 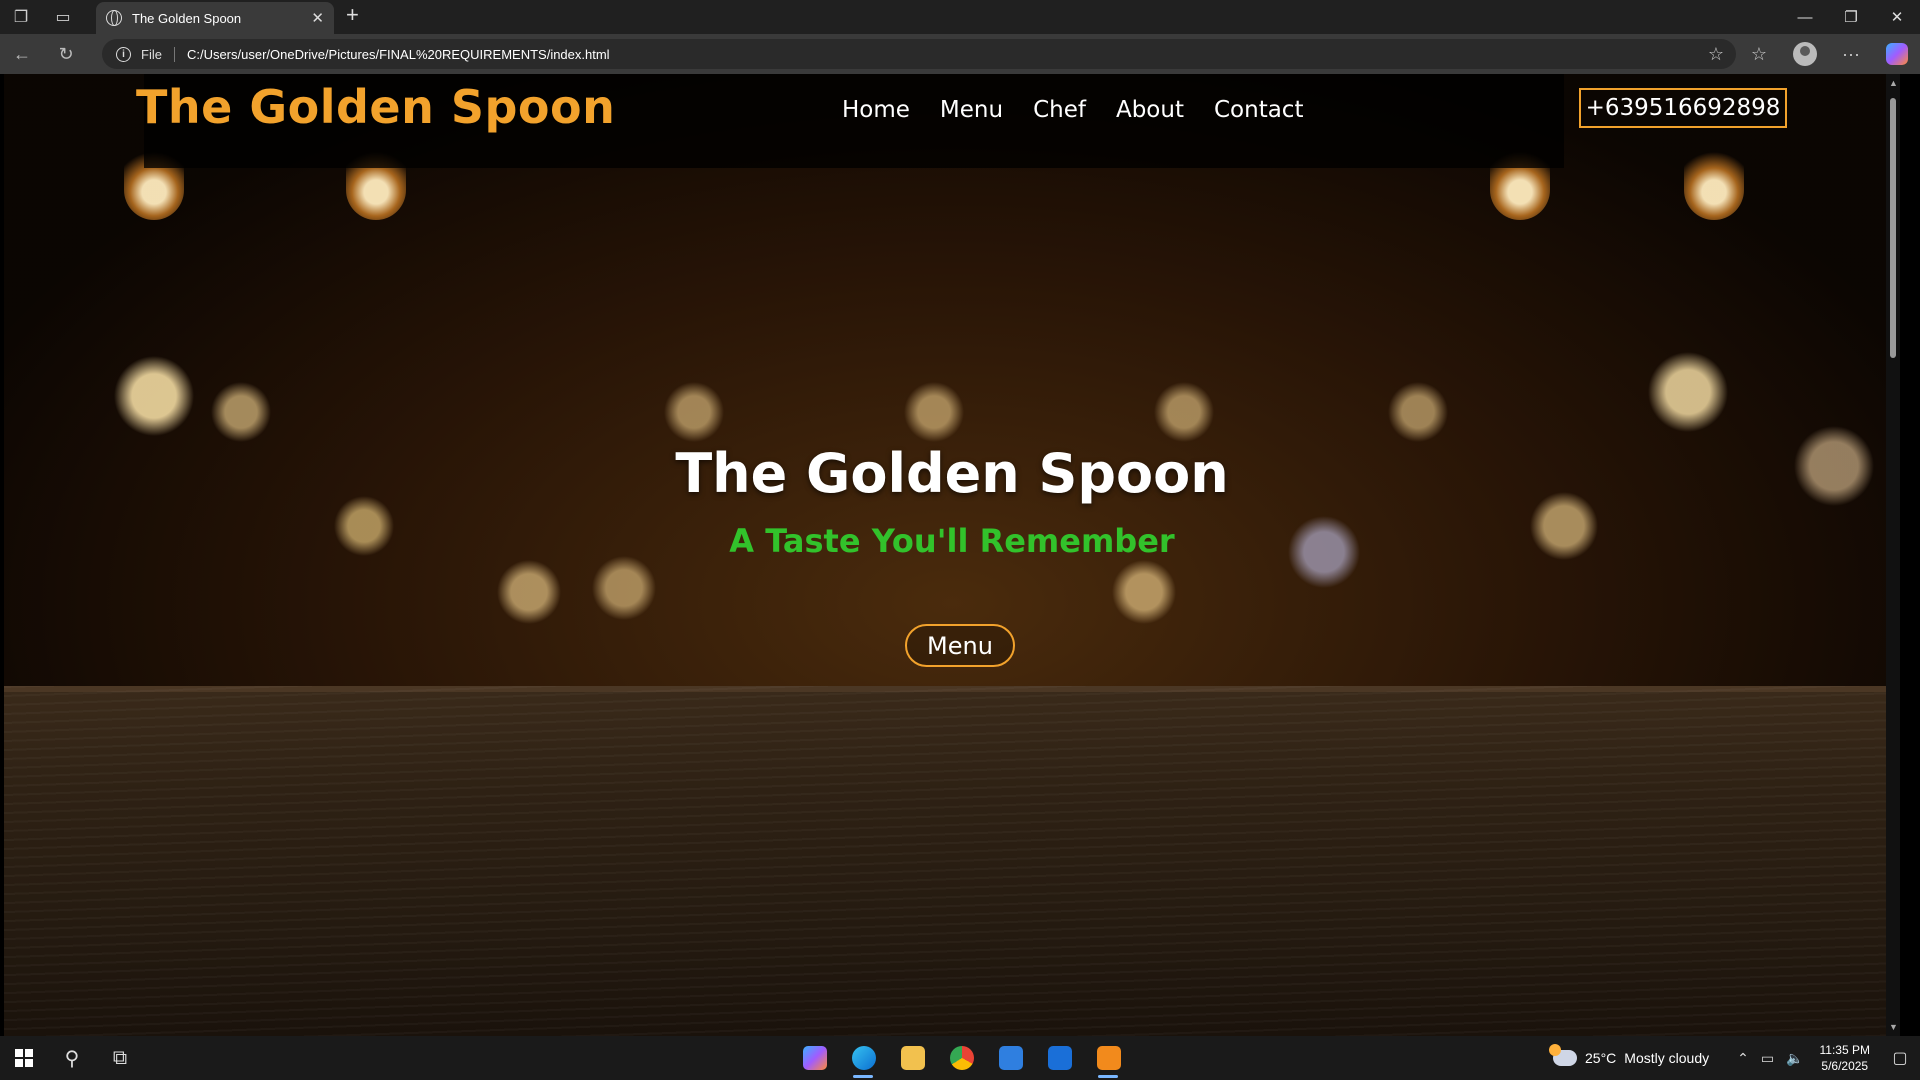 I want to click on browser-tab: The Golden Spoon ✕, so click(x=215, y=18).